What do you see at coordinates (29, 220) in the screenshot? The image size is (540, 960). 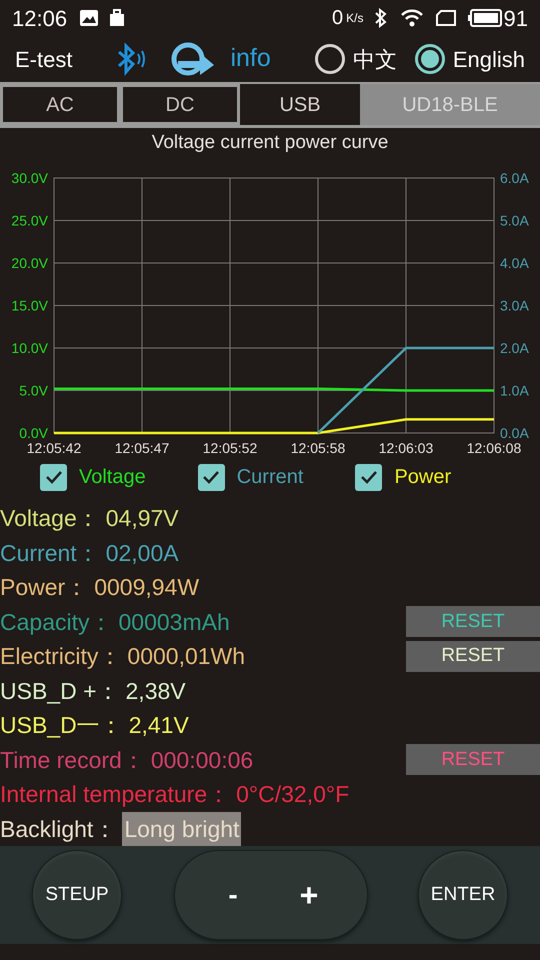 I see `y-axis-label: 25.0V` at bounding box center [29, 220].